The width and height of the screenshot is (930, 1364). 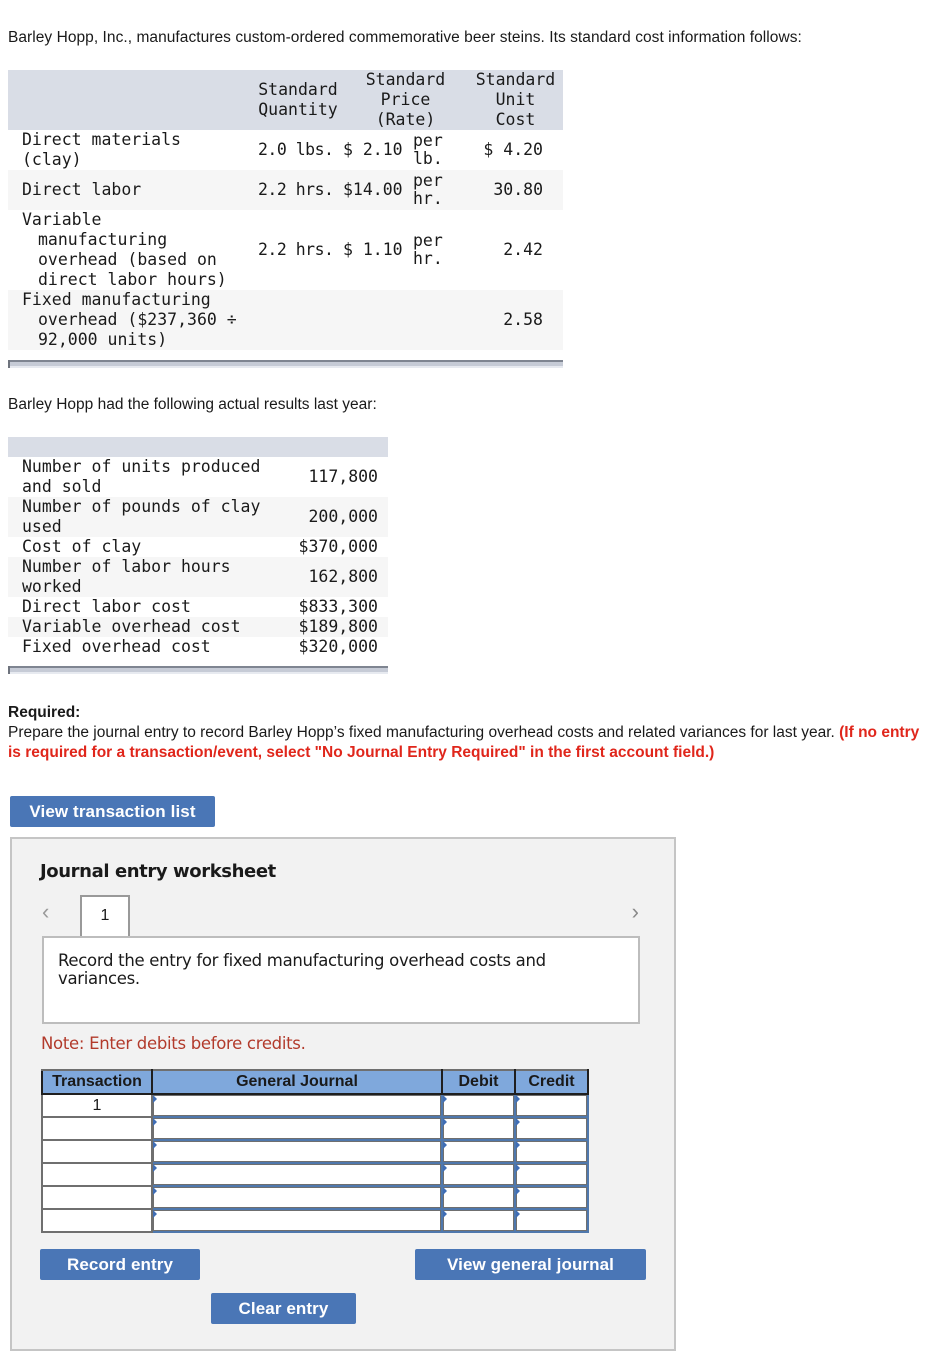 What do you see at coordinates (120, 1264) in the screenshot?
I see `record-entry-button: Record entry` at bounding box center [120, 1264].